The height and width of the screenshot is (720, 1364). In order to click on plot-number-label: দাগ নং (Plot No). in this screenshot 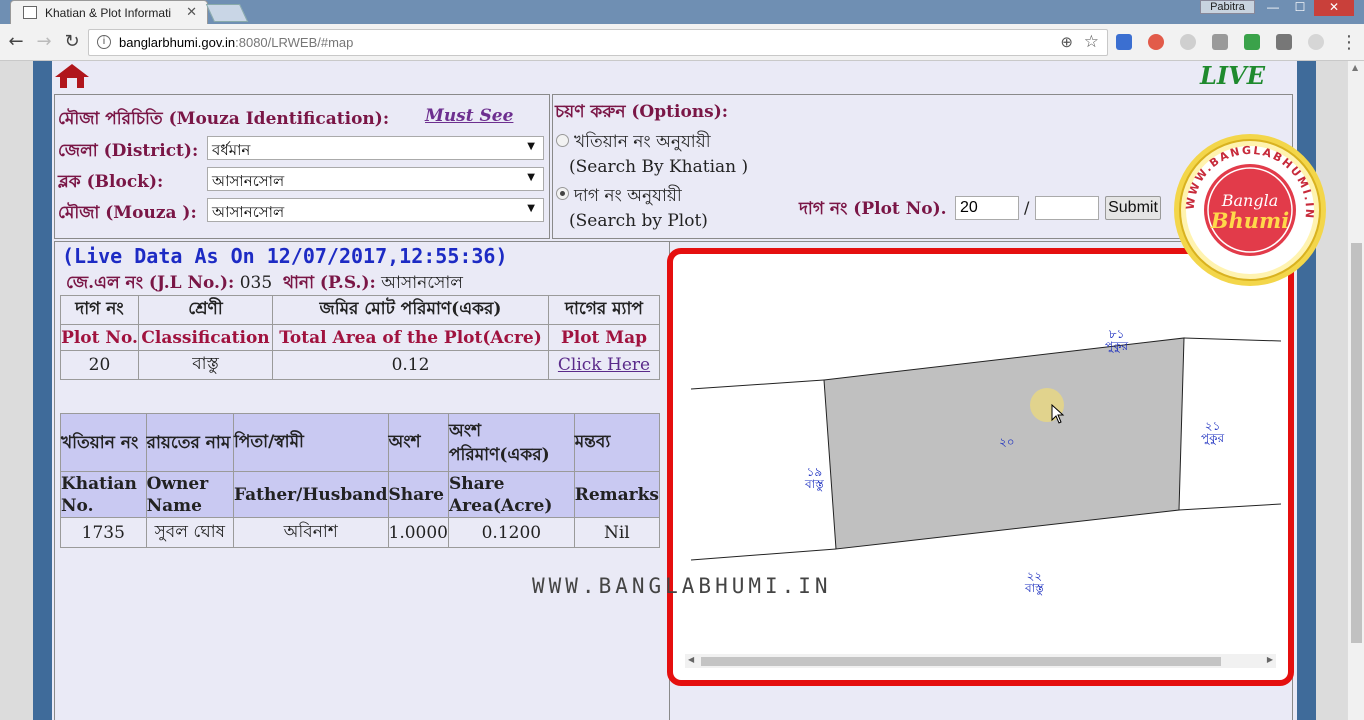, I will do `click(873, 209)`.